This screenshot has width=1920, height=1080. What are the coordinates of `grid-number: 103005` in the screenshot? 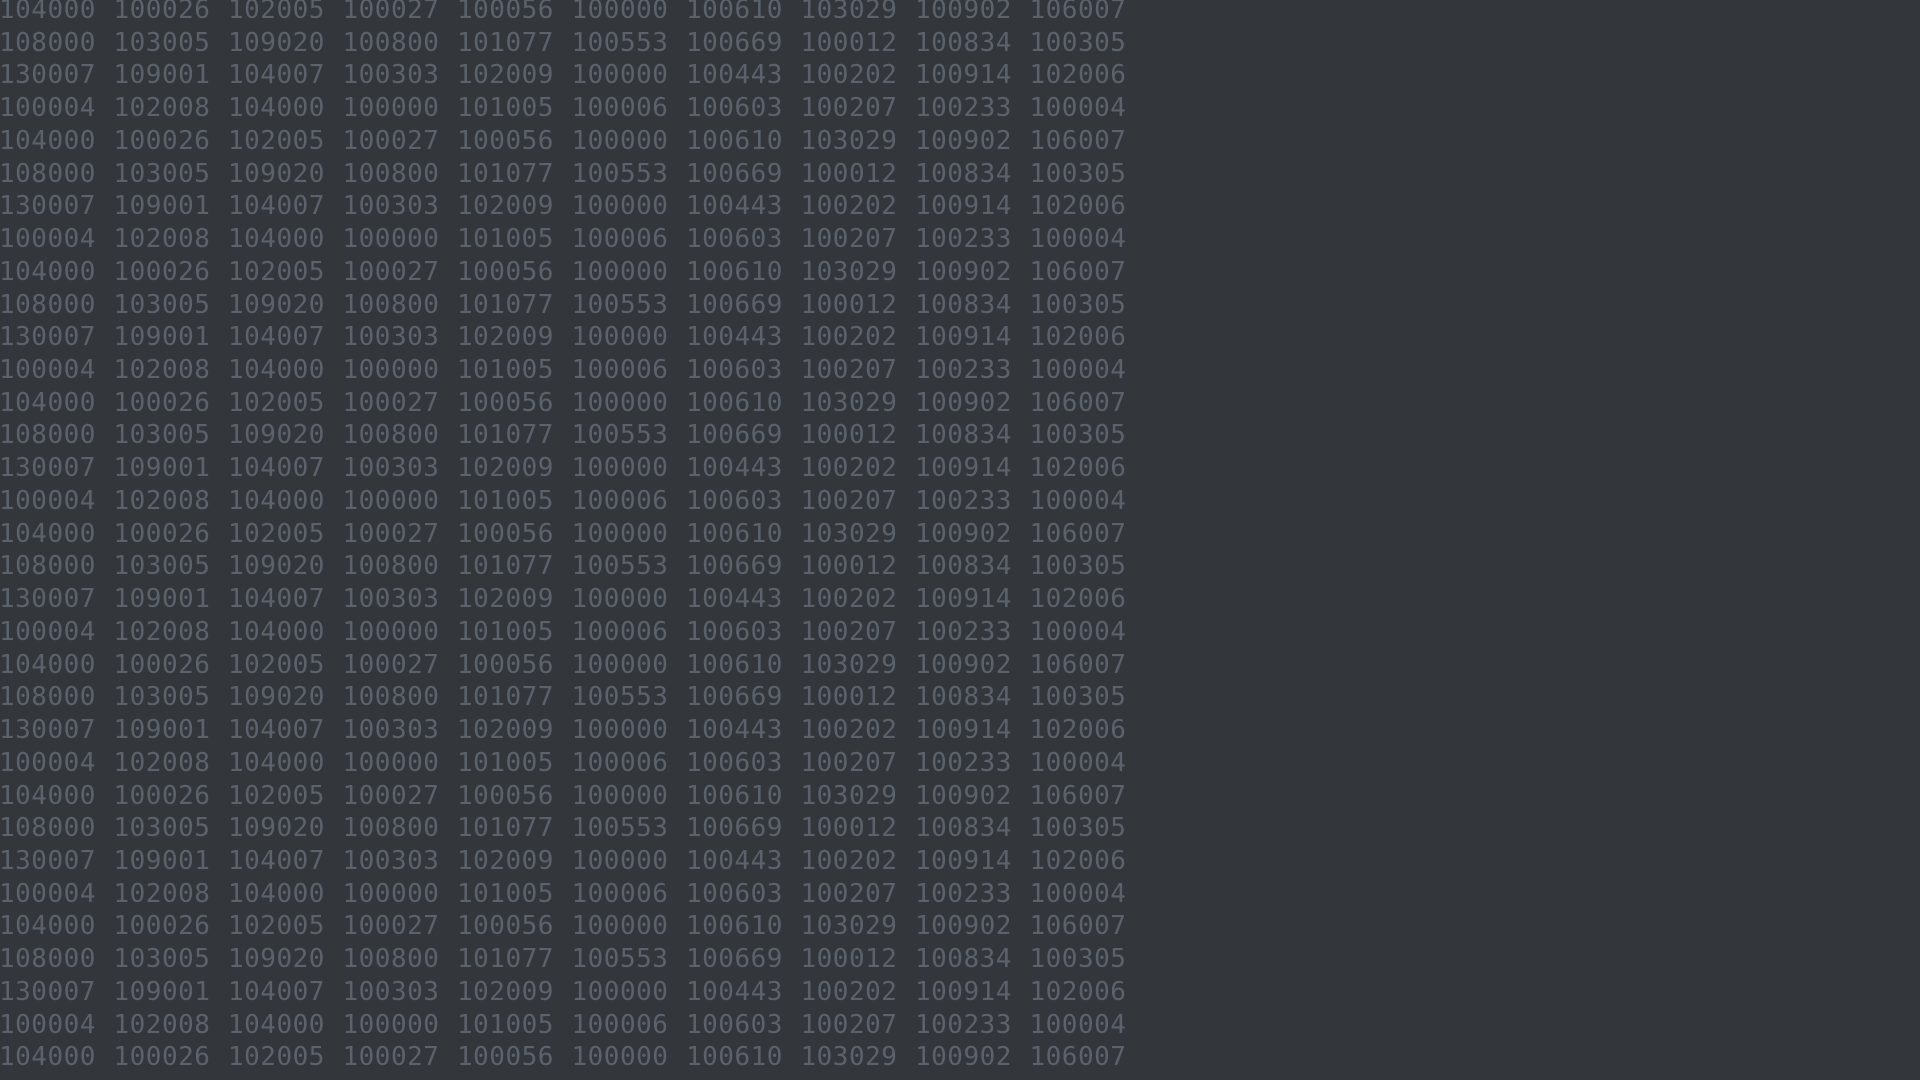 It's located at (162, 435).